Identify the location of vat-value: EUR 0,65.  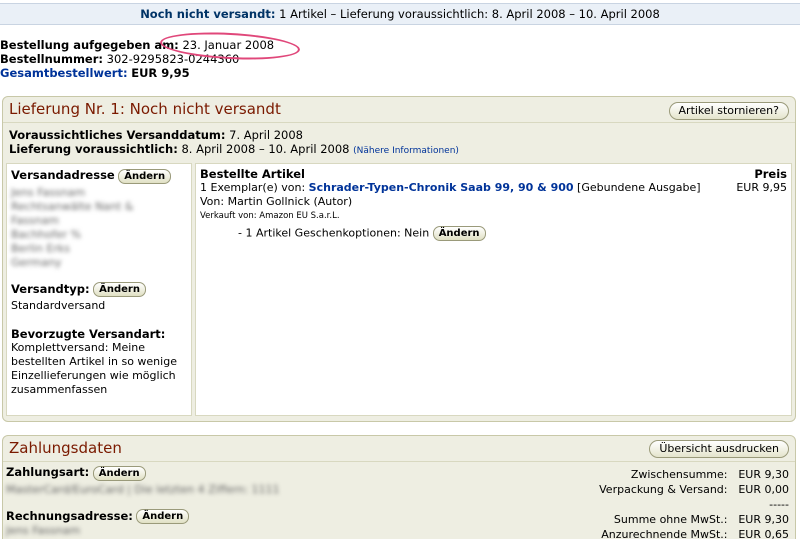
(763, 533).